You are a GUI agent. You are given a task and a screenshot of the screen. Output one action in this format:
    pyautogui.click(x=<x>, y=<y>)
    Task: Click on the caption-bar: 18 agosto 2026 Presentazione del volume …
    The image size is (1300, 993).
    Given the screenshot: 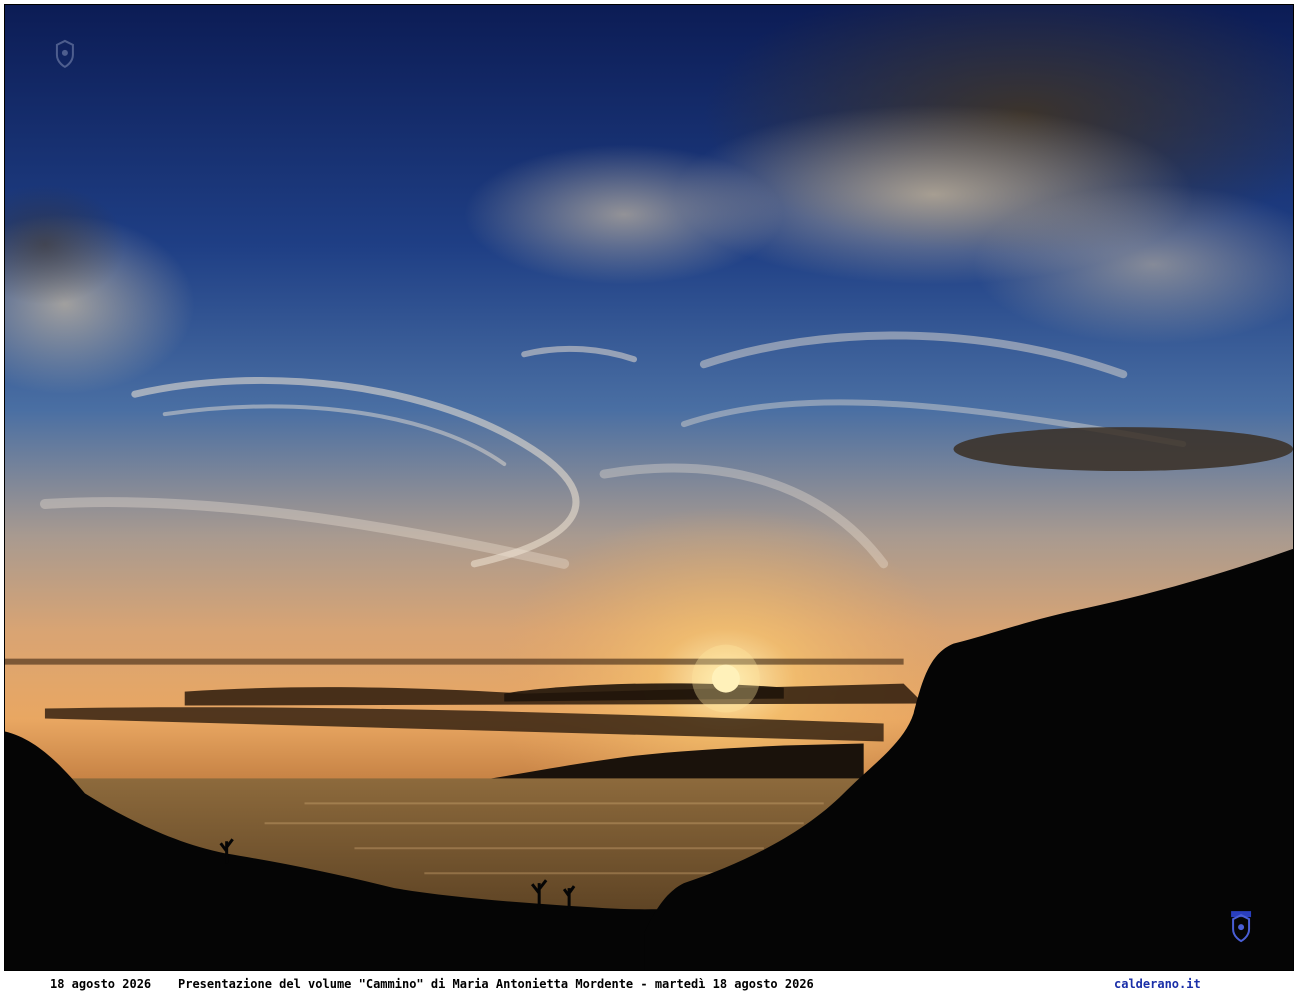 What is the action you would take?
    pyautogui.click(x=650, y=983)
    